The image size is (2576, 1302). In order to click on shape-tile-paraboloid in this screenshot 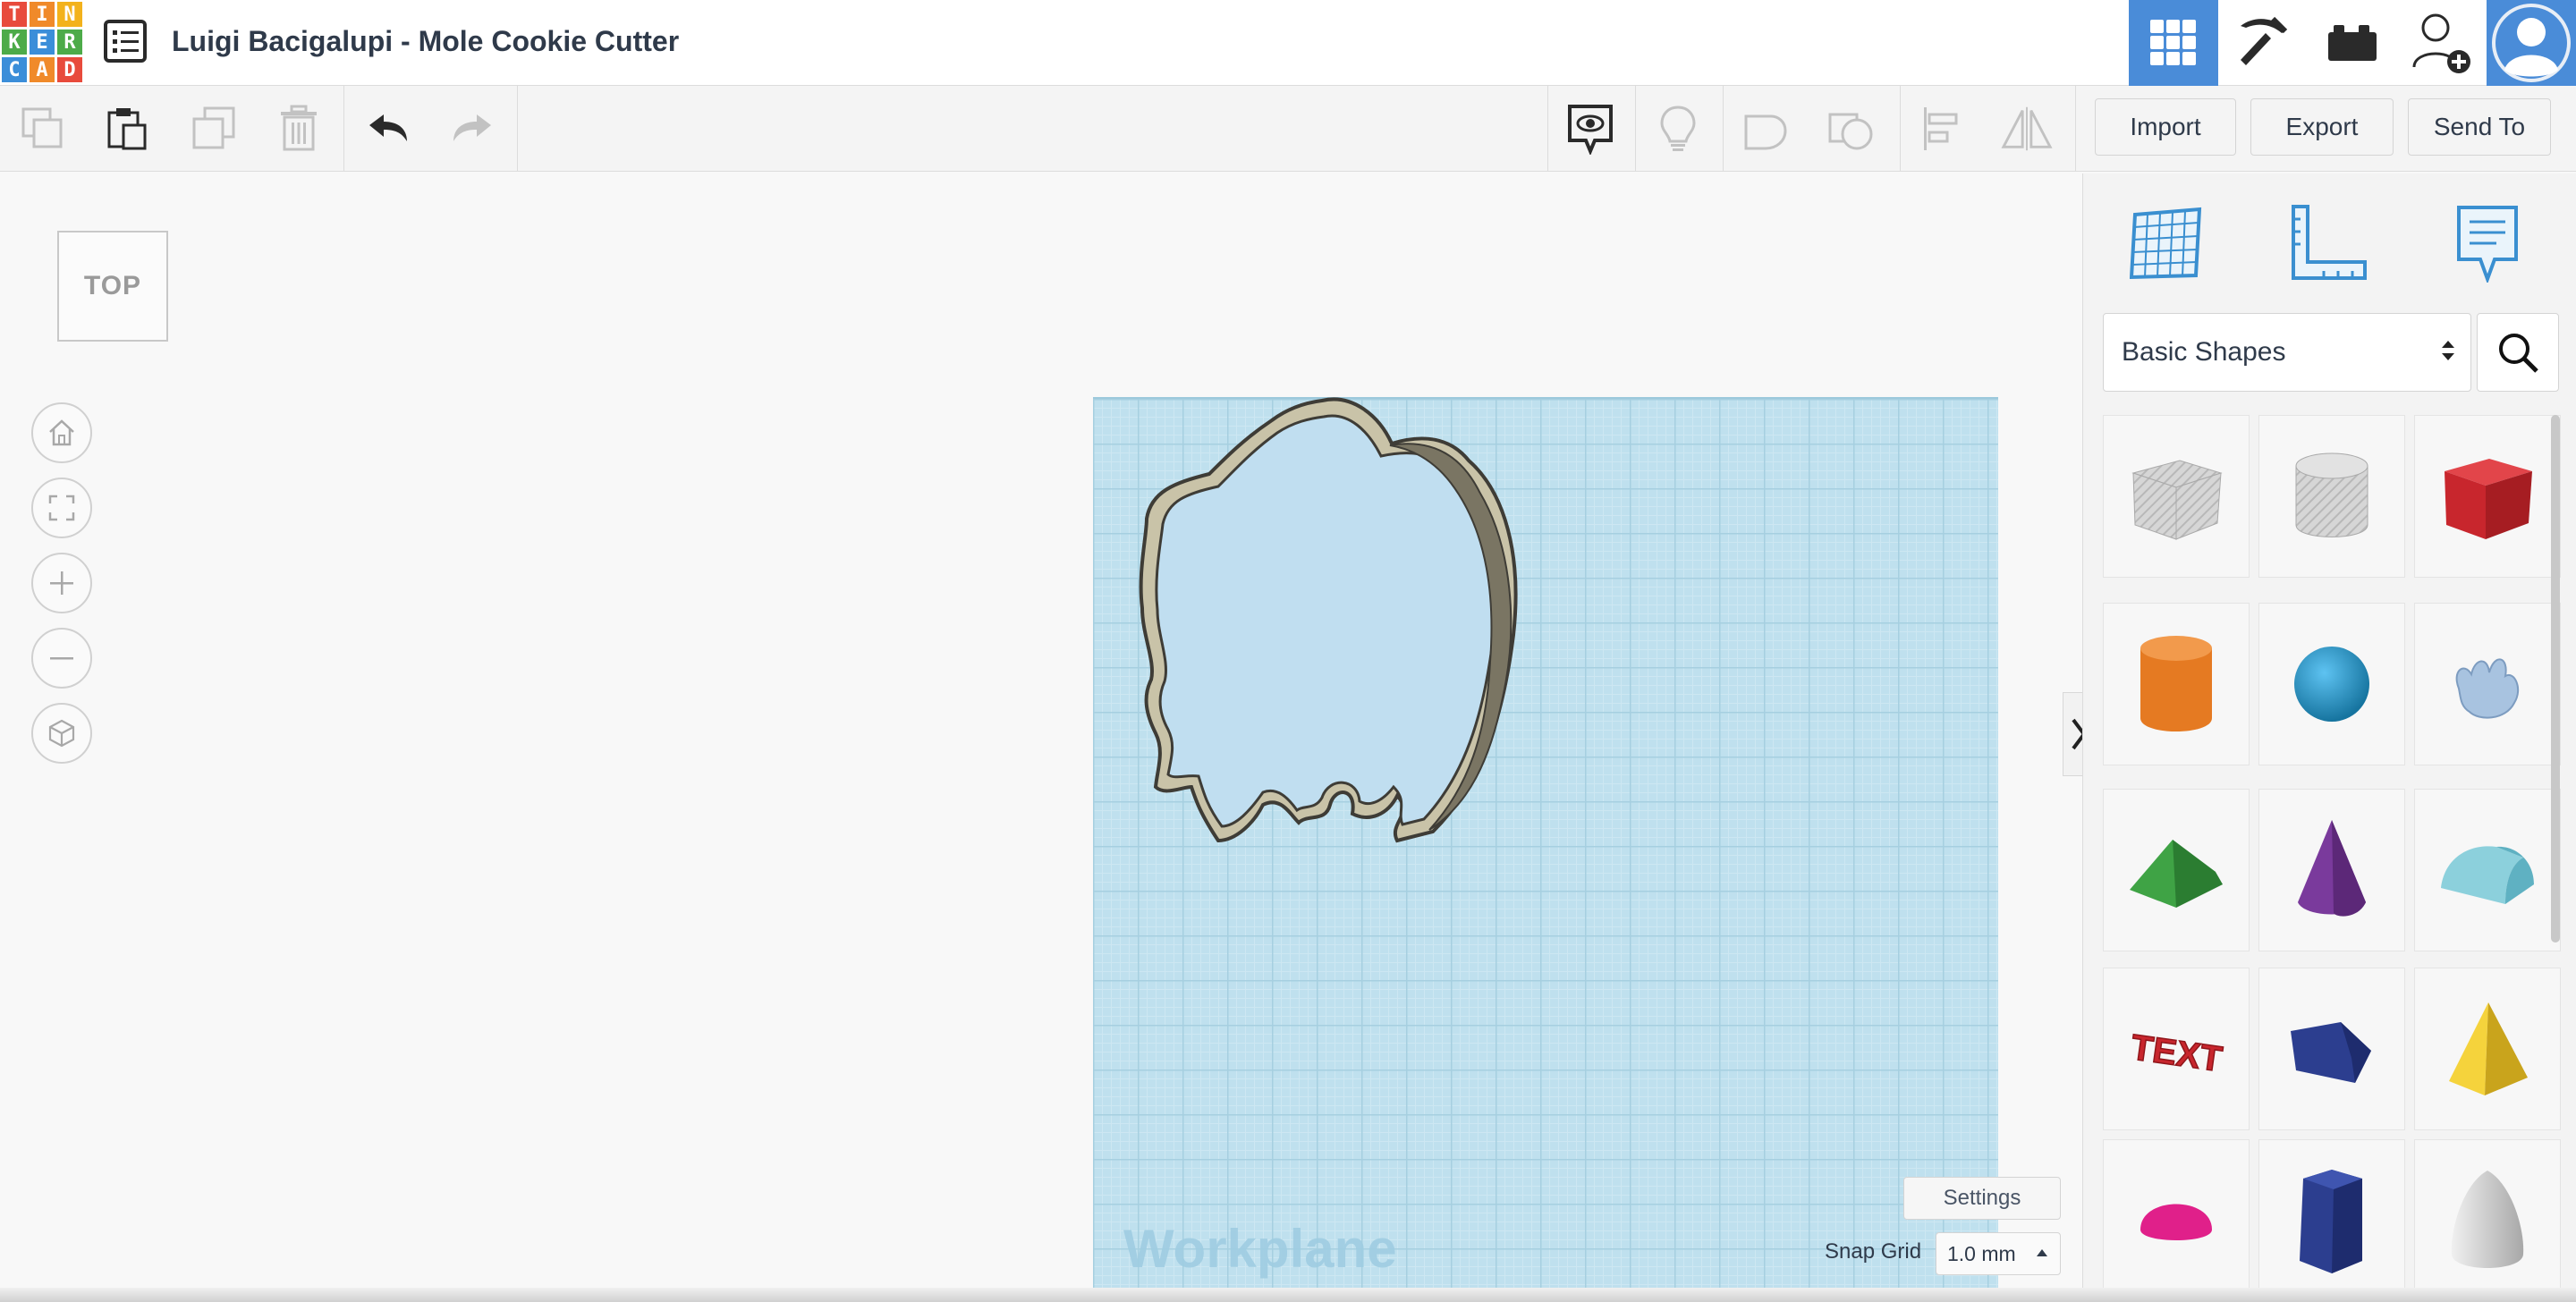, I will do `click(2487, 1220)`.